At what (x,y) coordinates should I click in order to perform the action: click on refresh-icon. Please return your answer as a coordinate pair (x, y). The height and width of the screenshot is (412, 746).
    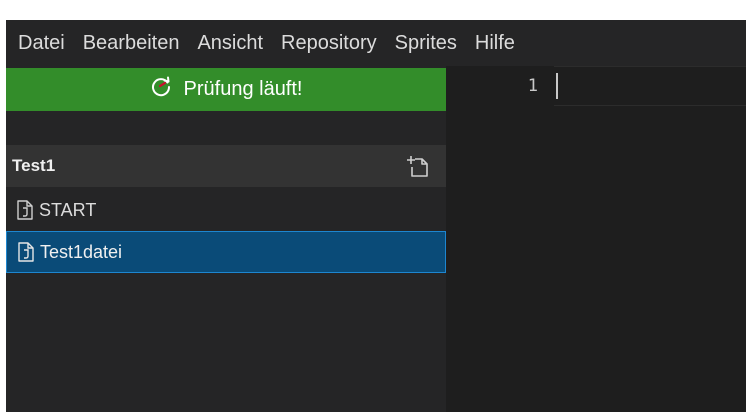
    Looking at the image, I should click on (161, 87).